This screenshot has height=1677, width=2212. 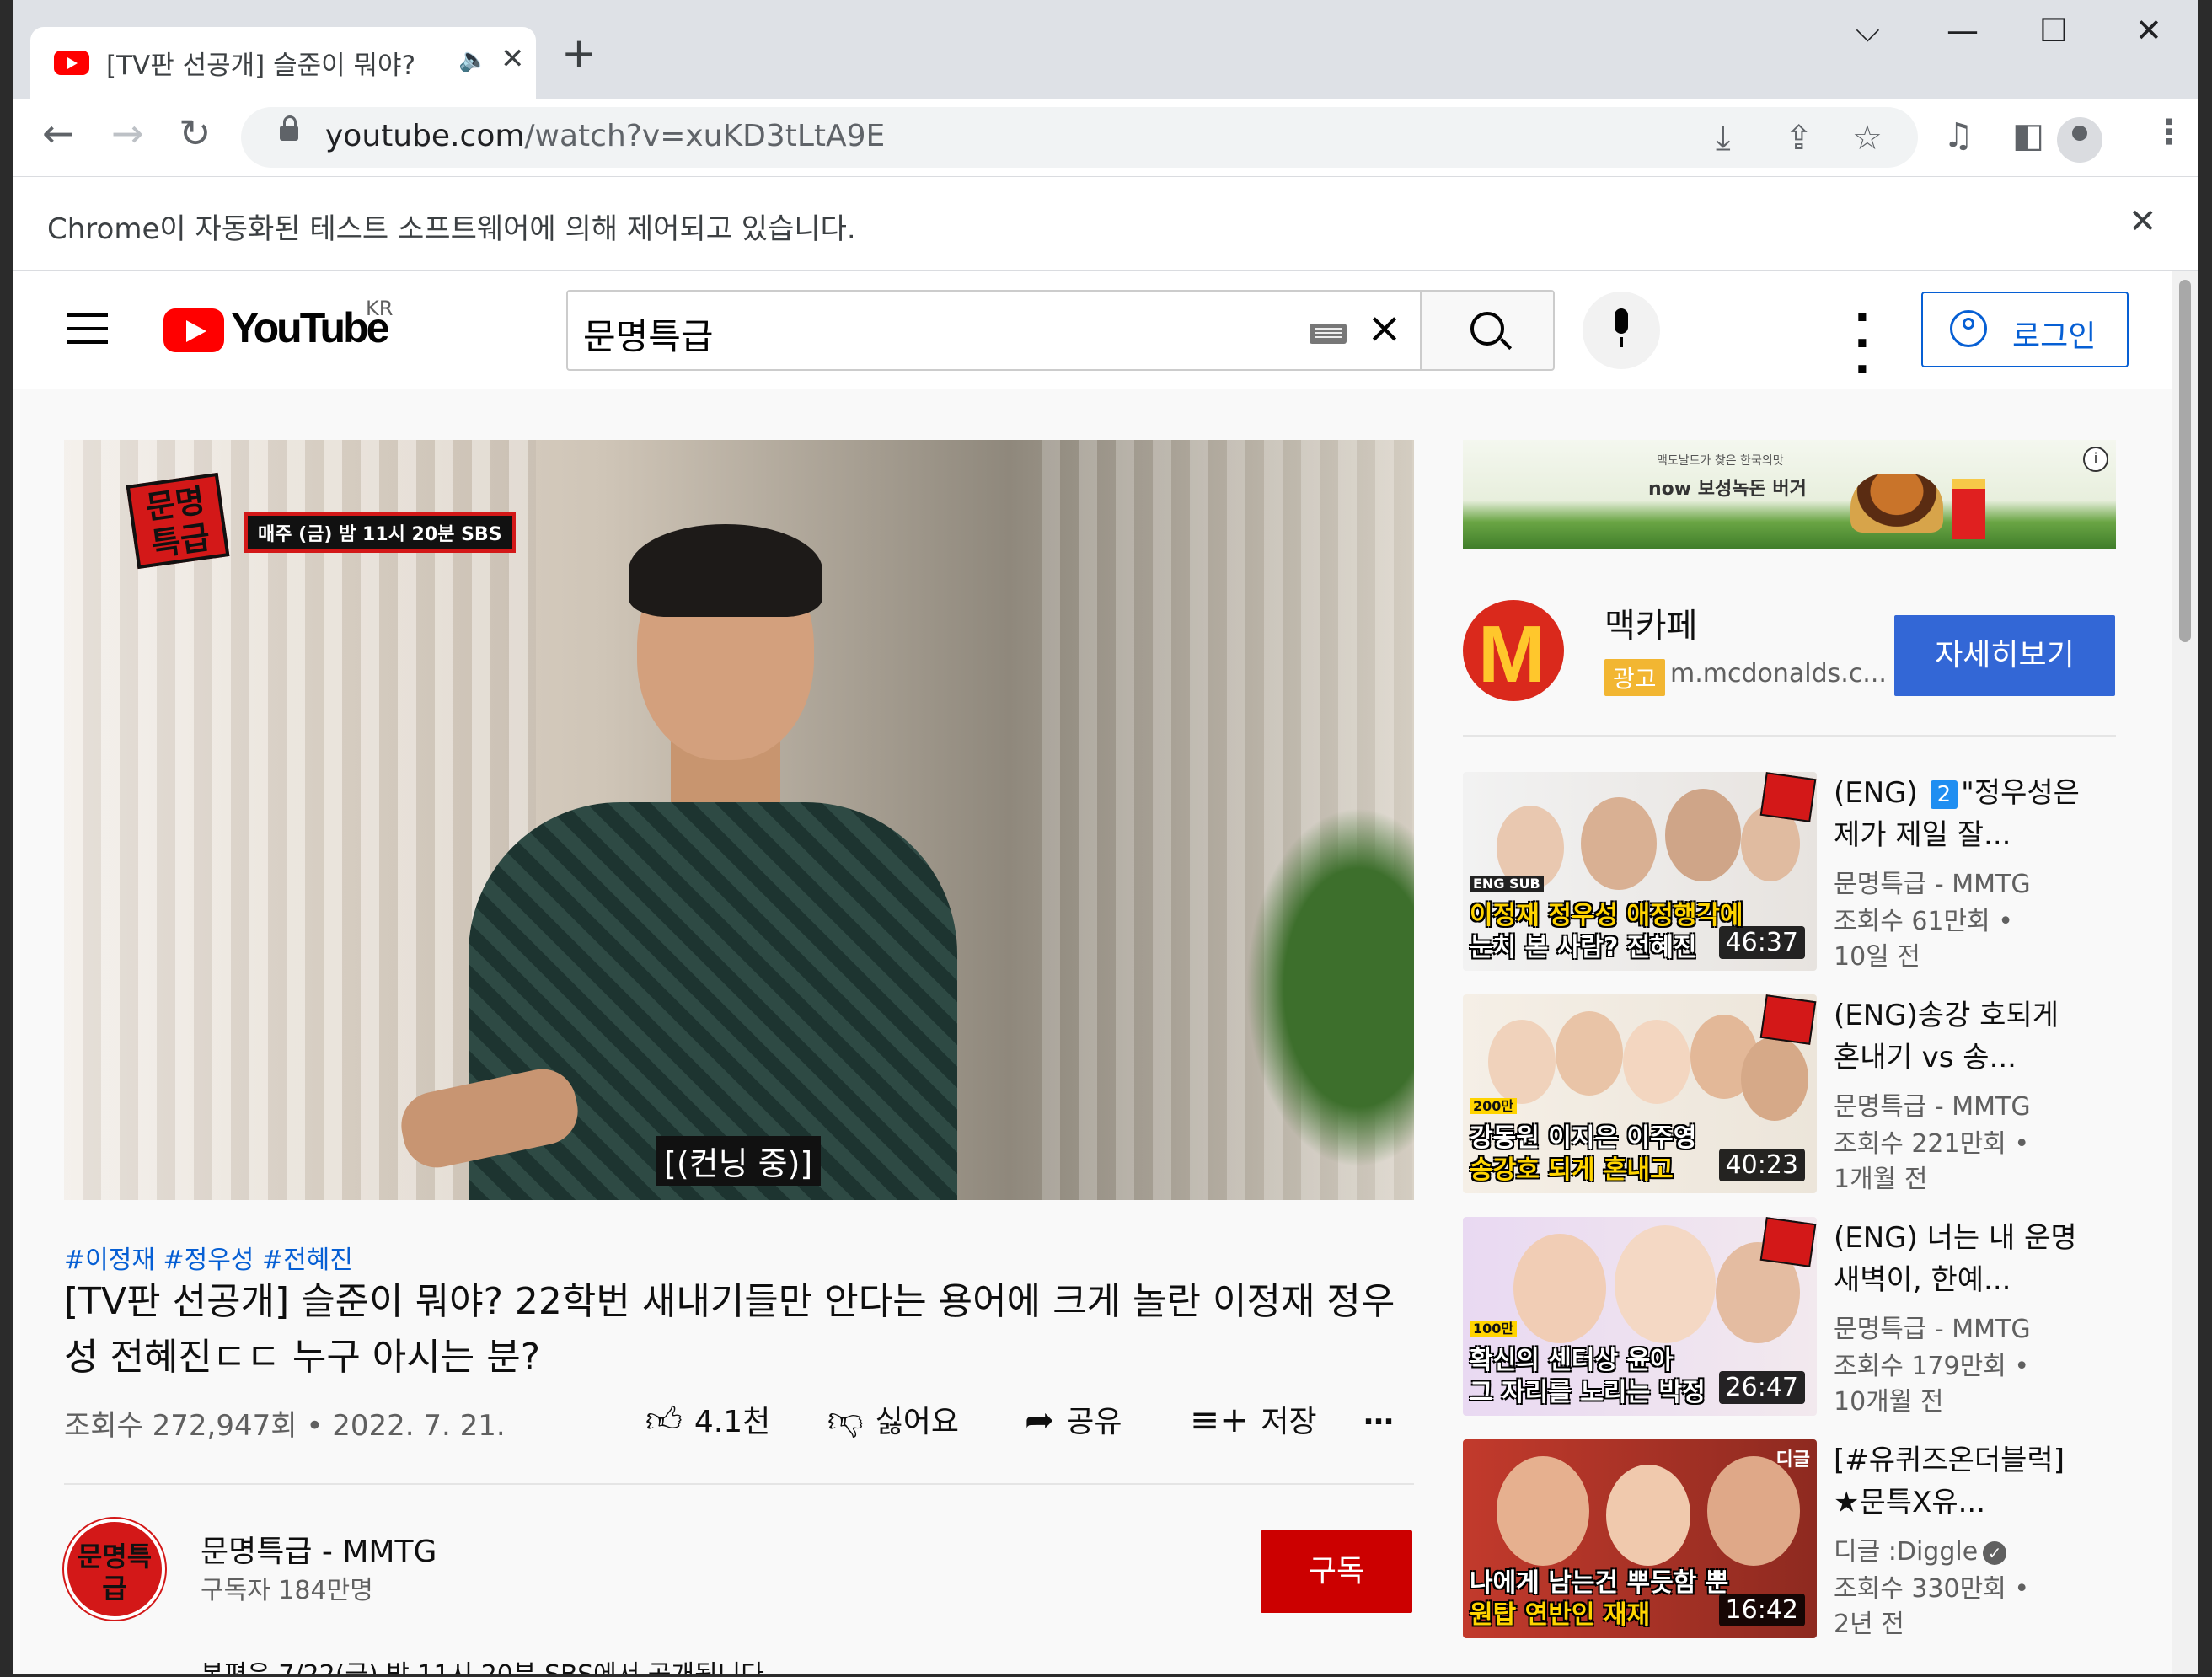 I want to click on new-tab-button: +, so click(x=579, y=53).